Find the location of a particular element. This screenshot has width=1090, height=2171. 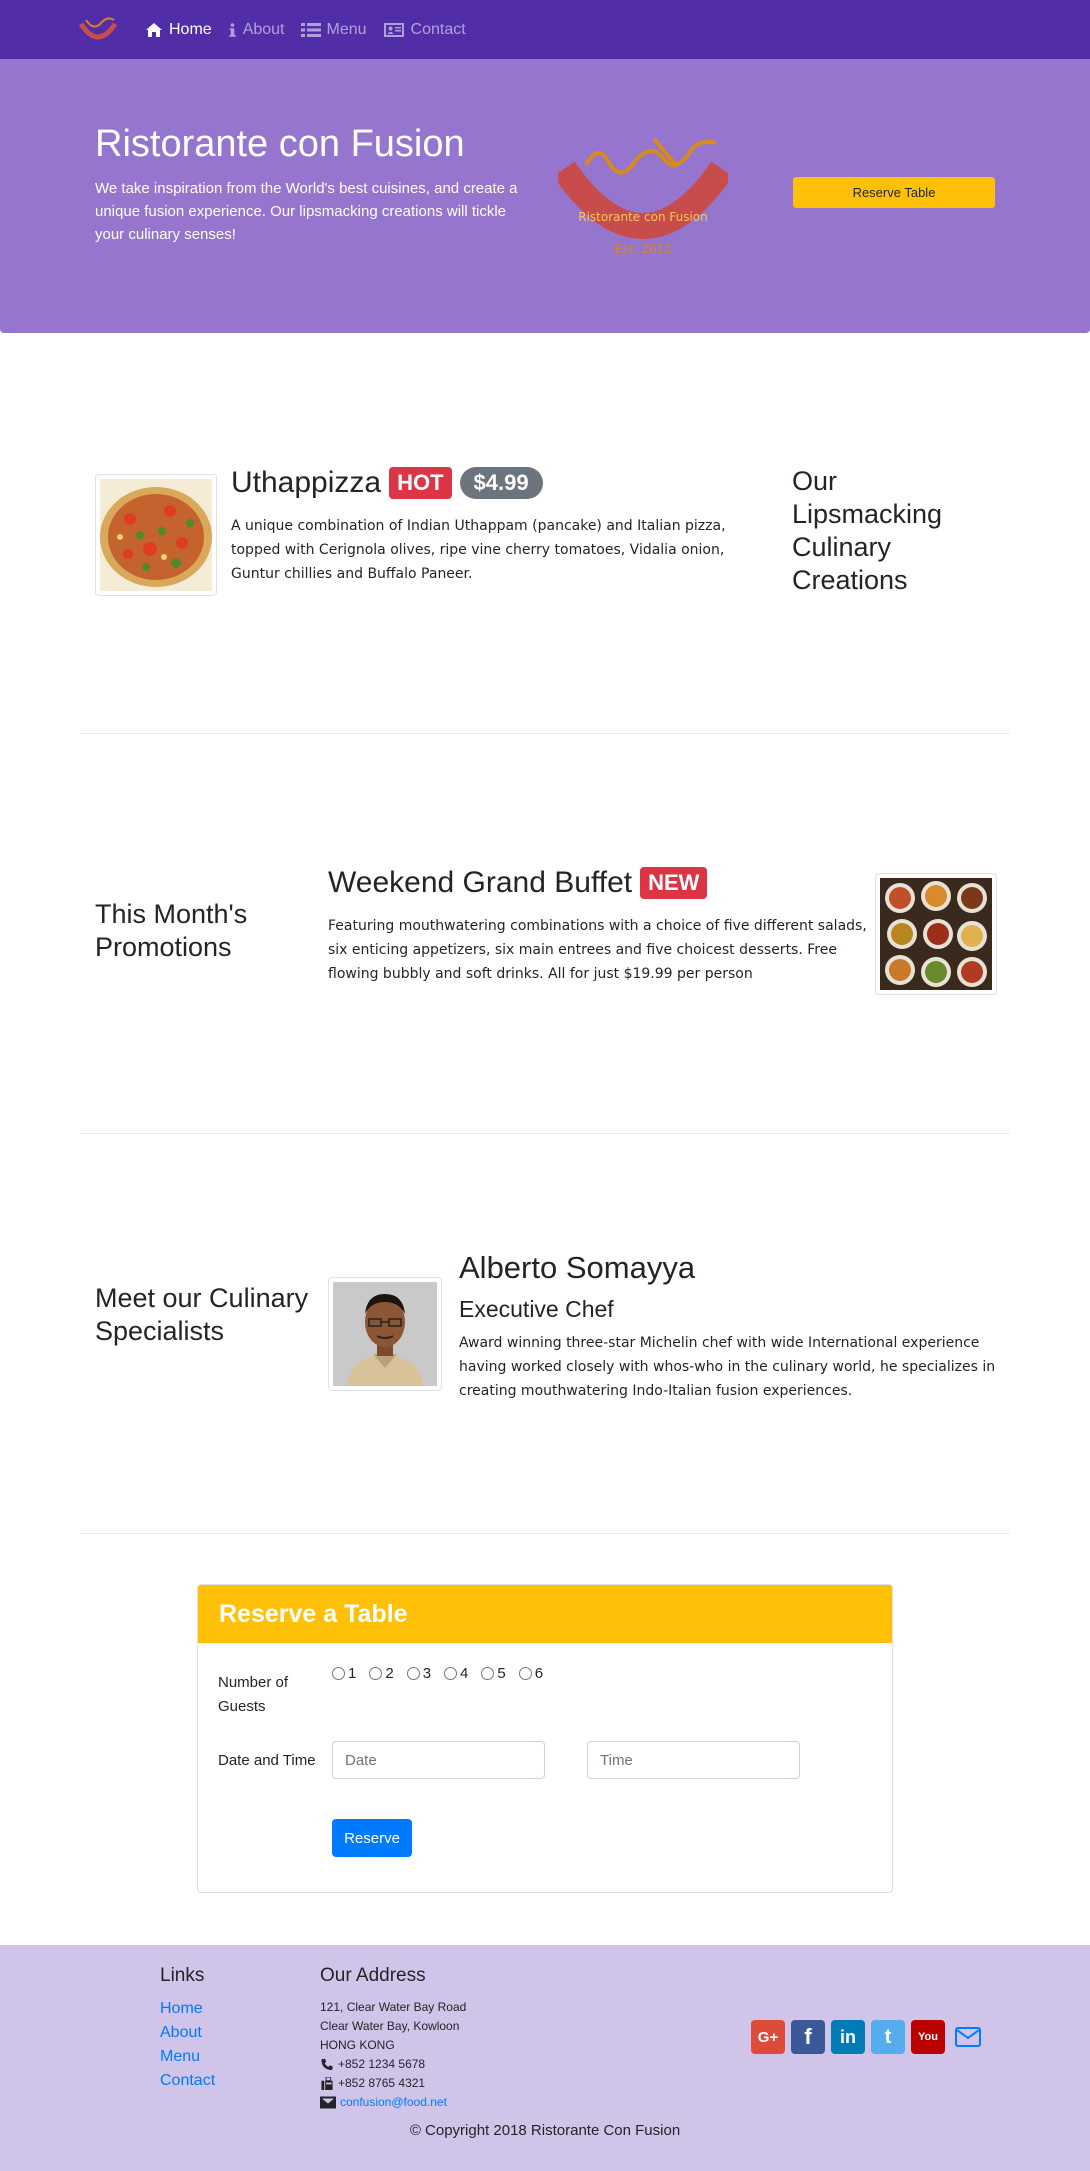

nav-home-label: Home is located at coordinates (190, 29).